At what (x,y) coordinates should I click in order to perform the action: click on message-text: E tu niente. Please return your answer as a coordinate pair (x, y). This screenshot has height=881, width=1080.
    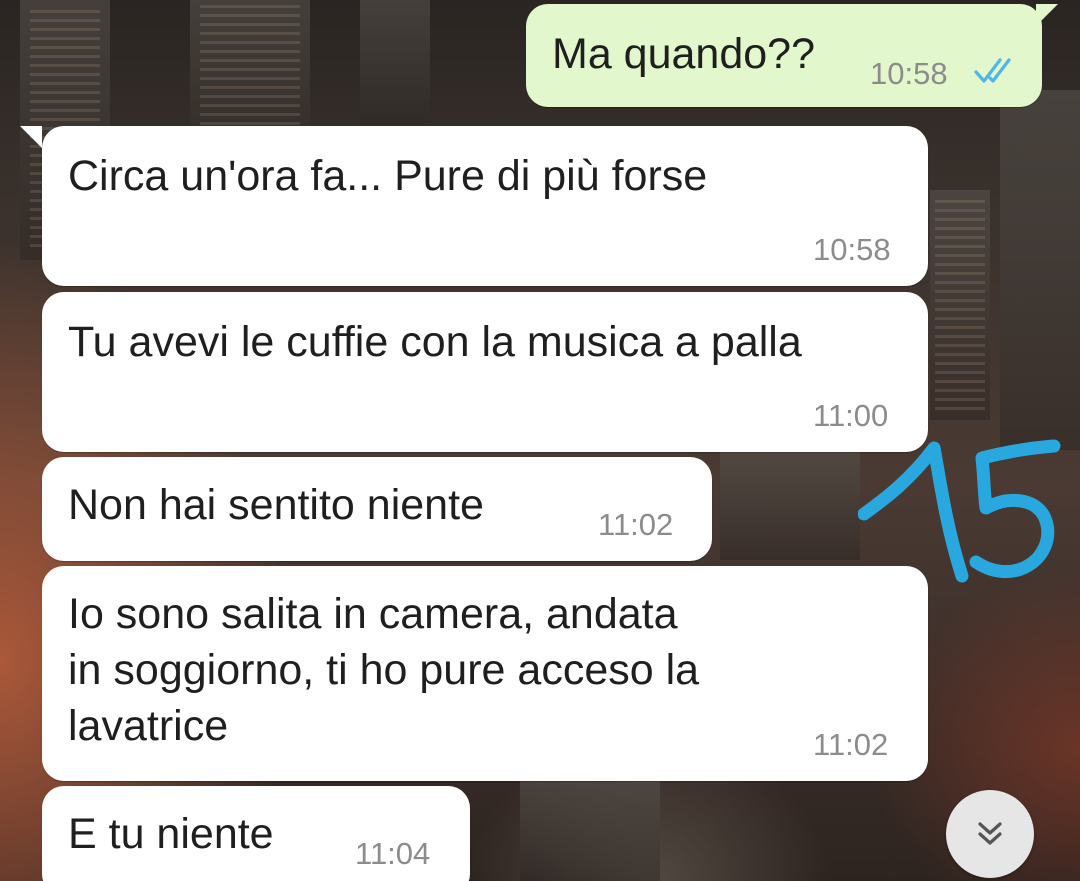
    Looking at the image, I should click on (171, 834).